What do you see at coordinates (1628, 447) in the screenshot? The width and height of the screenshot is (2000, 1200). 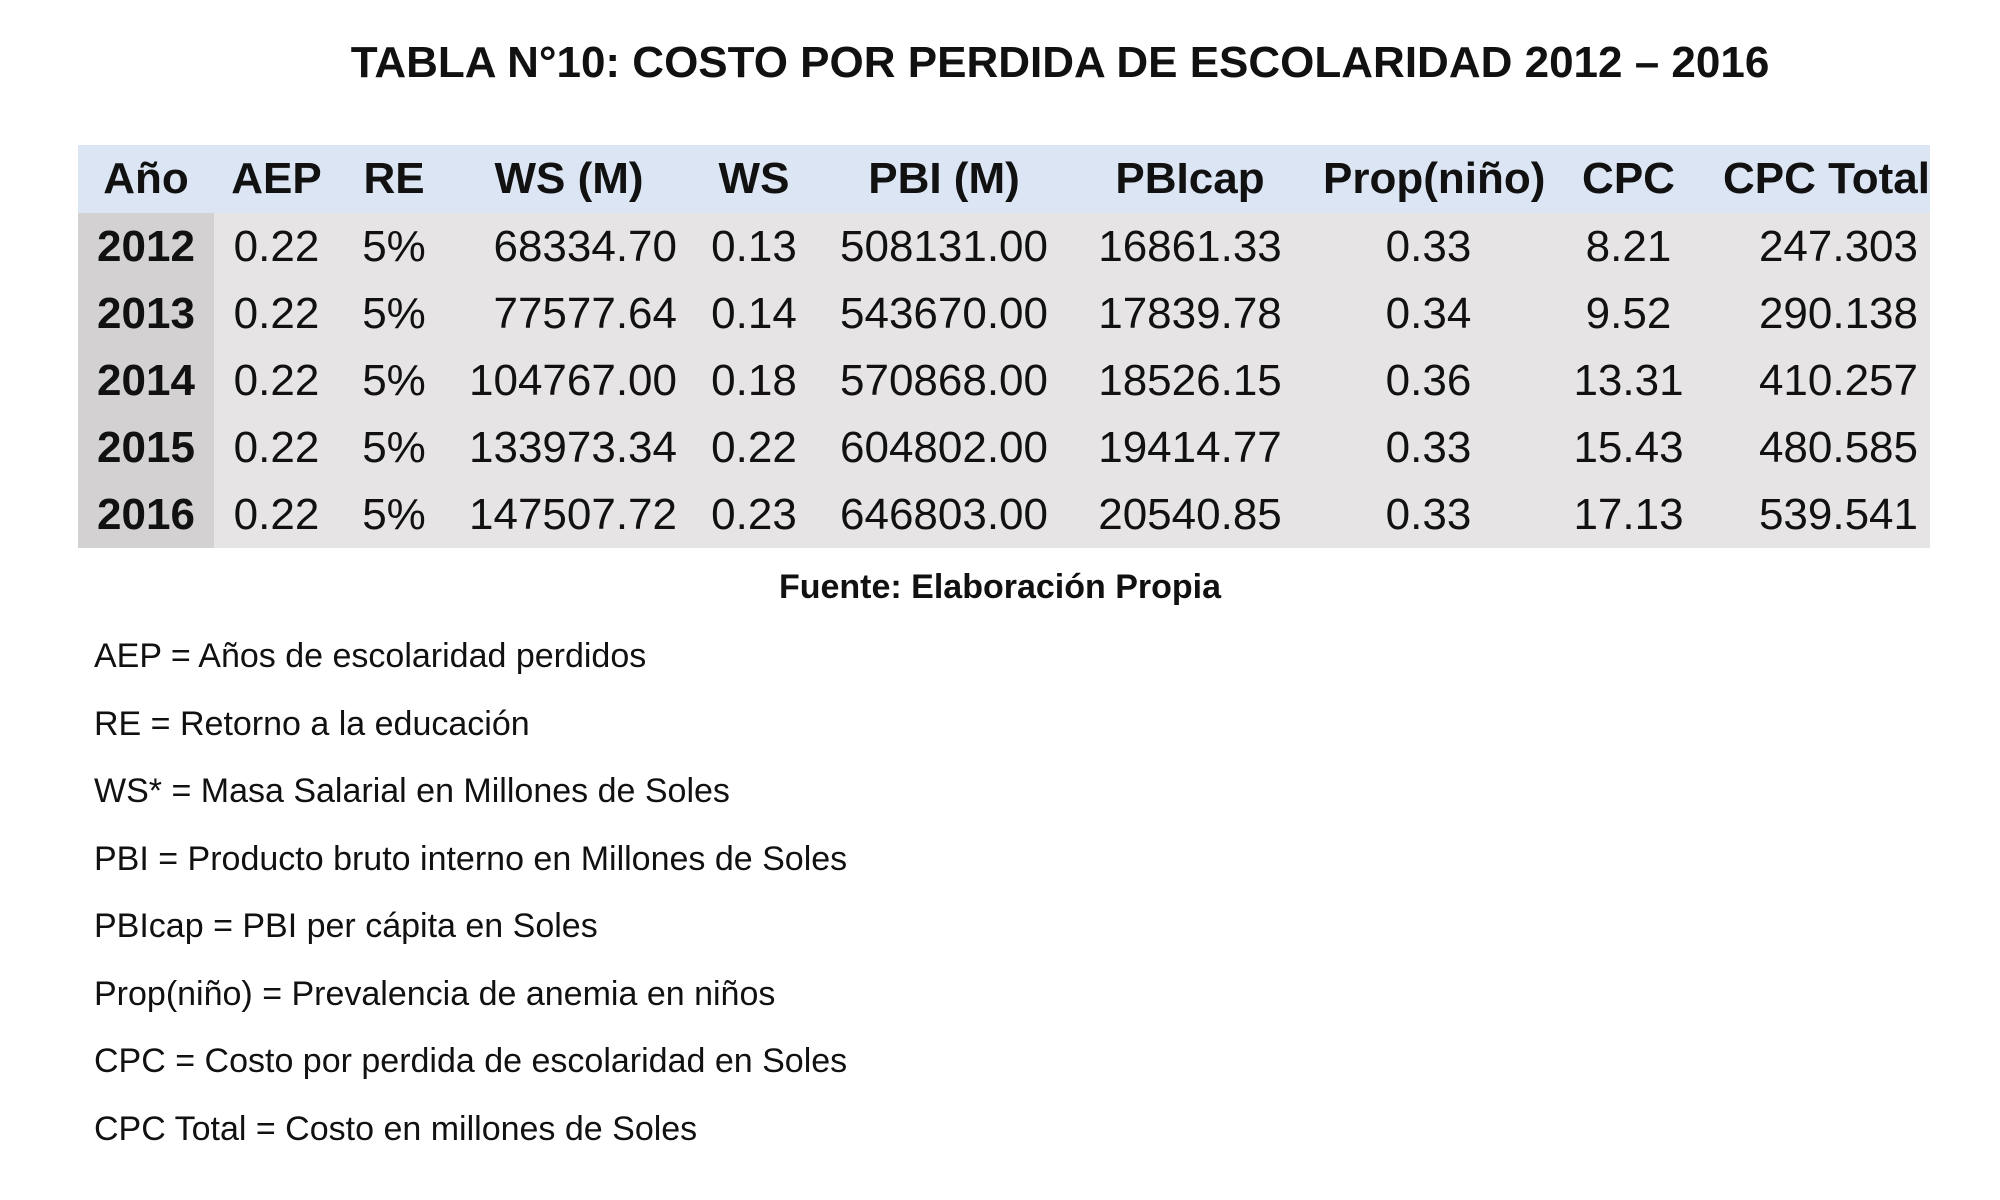 I see `cell-cpc: 15.43` at bounding box center [1628, 447].